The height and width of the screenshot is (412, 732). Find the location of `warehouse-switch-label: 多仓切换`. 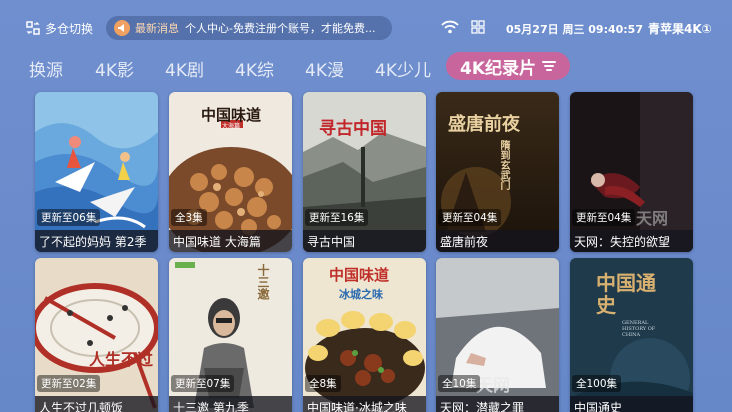

warehouse-switch-label: 多仓切换 is located at coordinates (69, 28).